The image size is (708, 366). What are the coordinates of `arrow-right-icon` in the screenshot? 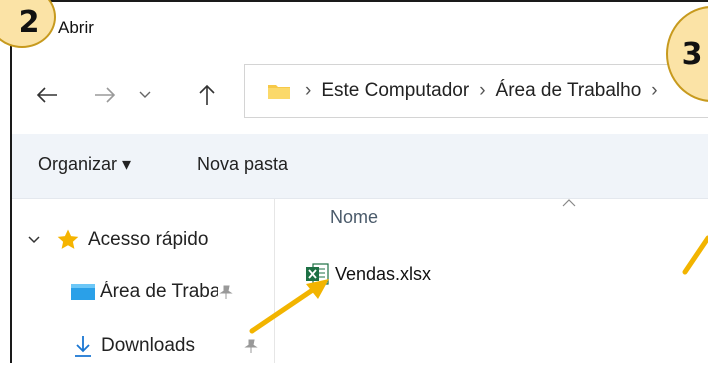 It's located at (105, 95).